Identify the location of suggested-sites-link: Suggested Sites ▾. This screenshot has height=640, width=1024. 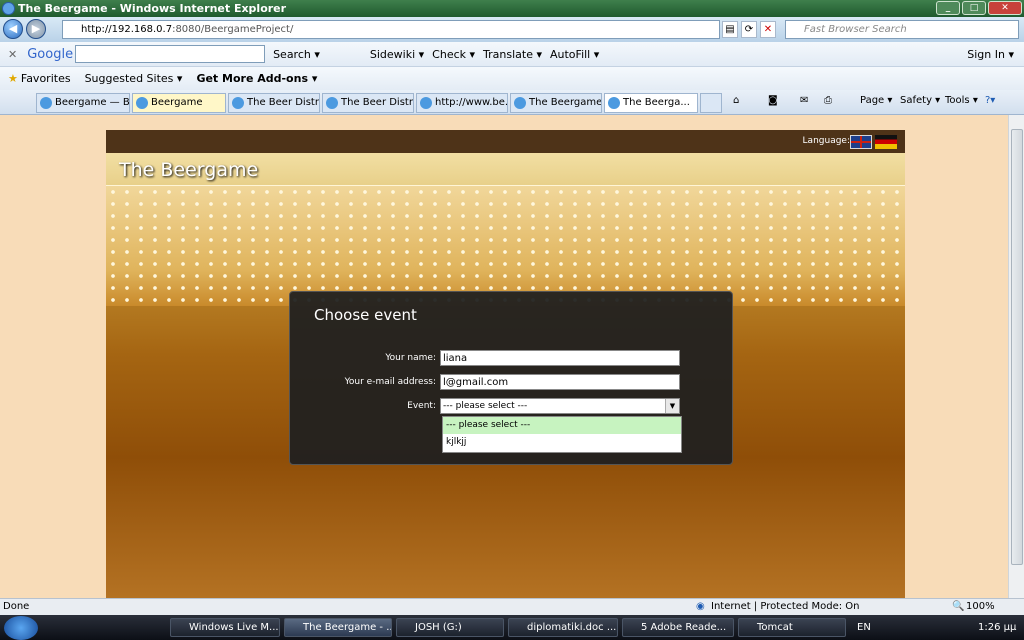
(134, 78).